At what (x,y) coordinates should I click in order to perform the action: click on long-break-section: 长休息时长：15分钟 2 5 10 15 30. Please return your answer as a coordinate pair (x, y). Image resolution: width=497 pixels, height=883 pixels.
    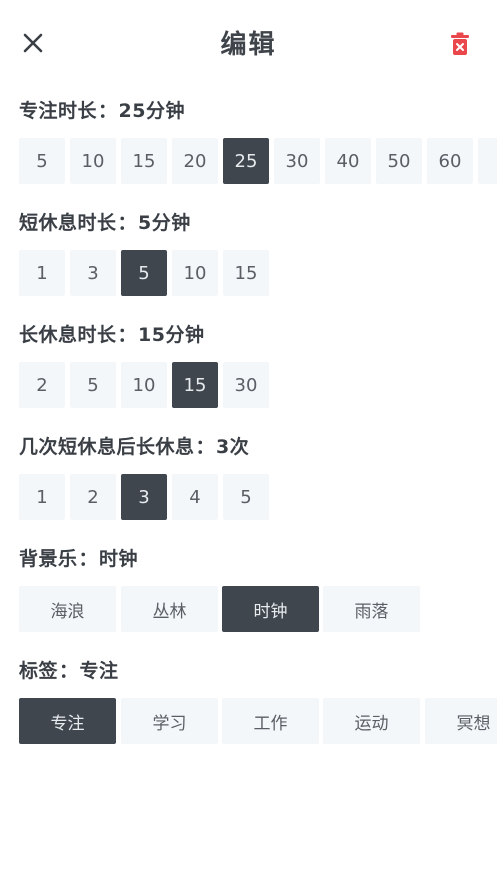
    Looking at the image, I should click on (258, 365).